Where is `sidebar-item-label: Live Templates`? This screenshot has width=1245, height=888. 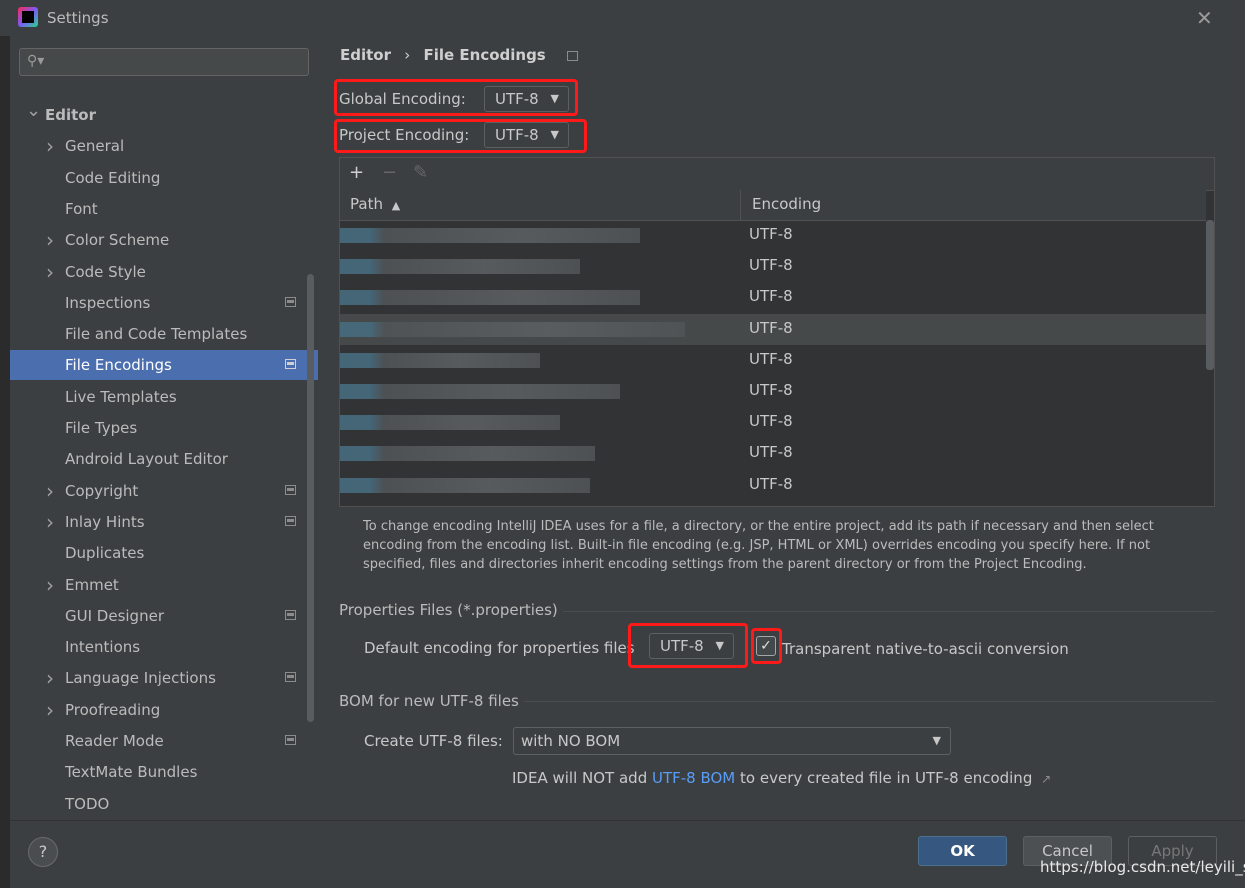 sidebar-item-label: Live Templates is located at coordinates (121, 396).